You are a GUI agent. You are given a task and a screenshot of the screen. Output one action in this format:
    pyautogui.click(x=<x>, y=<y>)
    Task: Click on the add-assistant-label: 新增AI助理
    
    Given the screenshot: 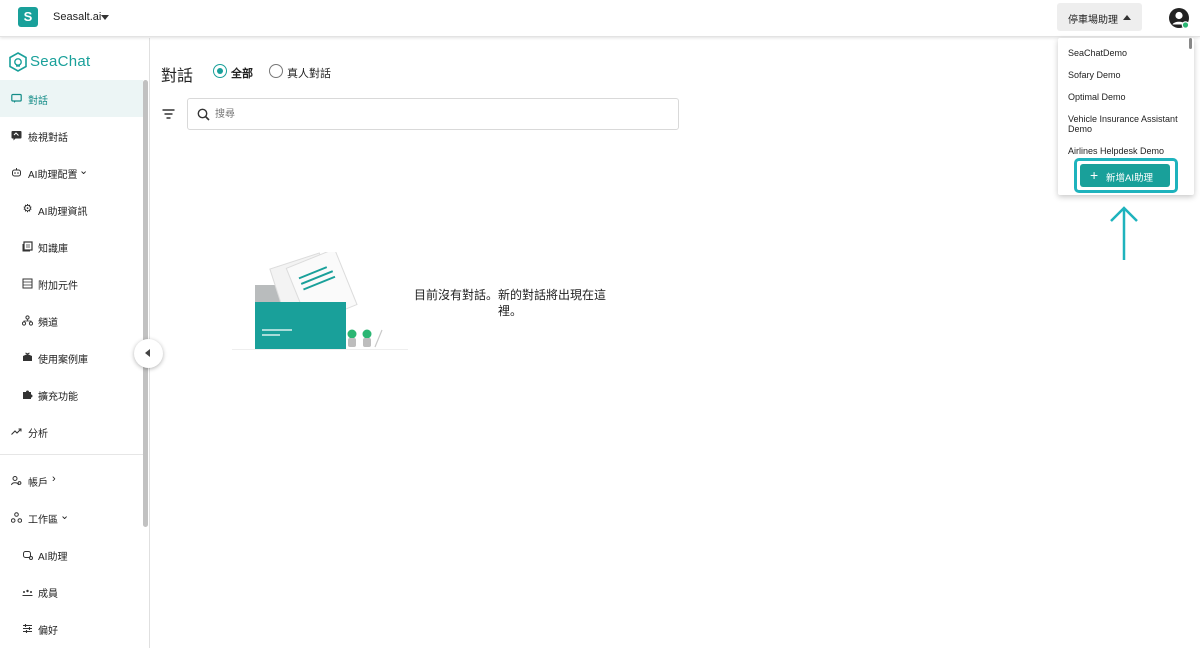 What is the action you would take?
    pyautogui.click(x=1129, y=178)
    